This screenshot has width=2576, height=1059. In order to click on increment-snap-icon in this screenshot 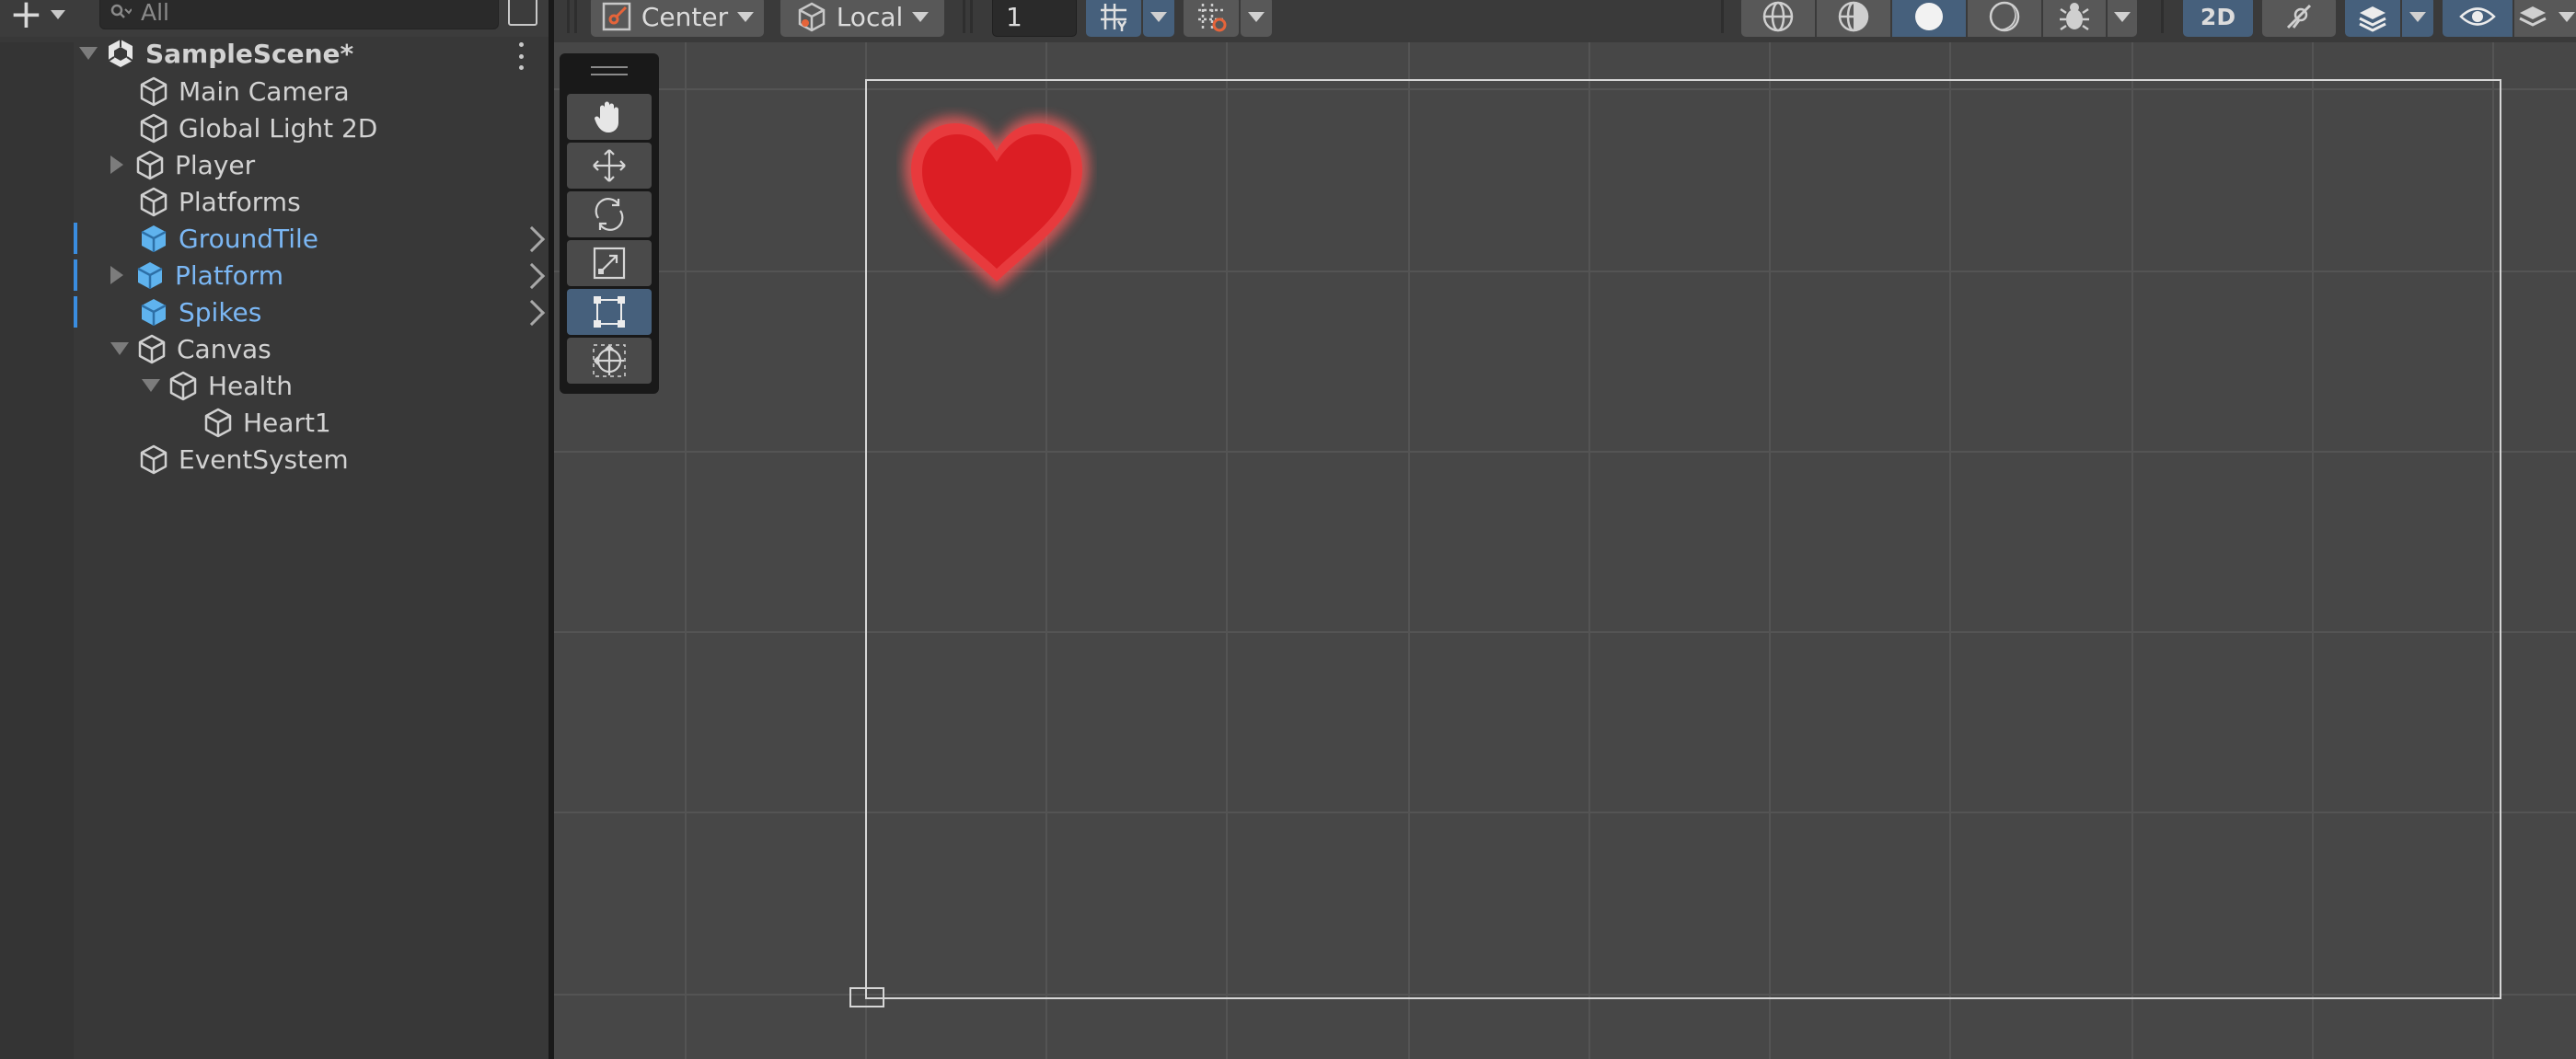, I will do `click(1212, 18)`.